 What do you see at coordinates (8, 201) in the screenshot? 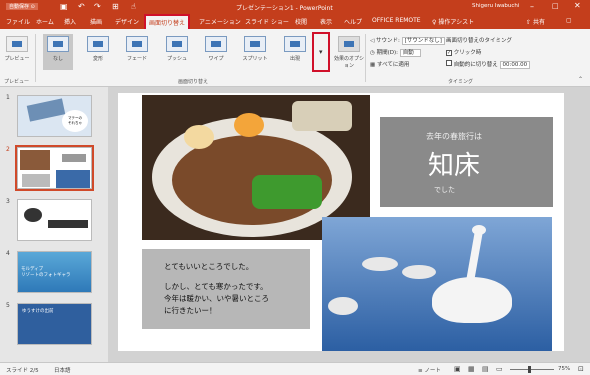
I see `slide-number: 3` at bounding box center [8, 201].